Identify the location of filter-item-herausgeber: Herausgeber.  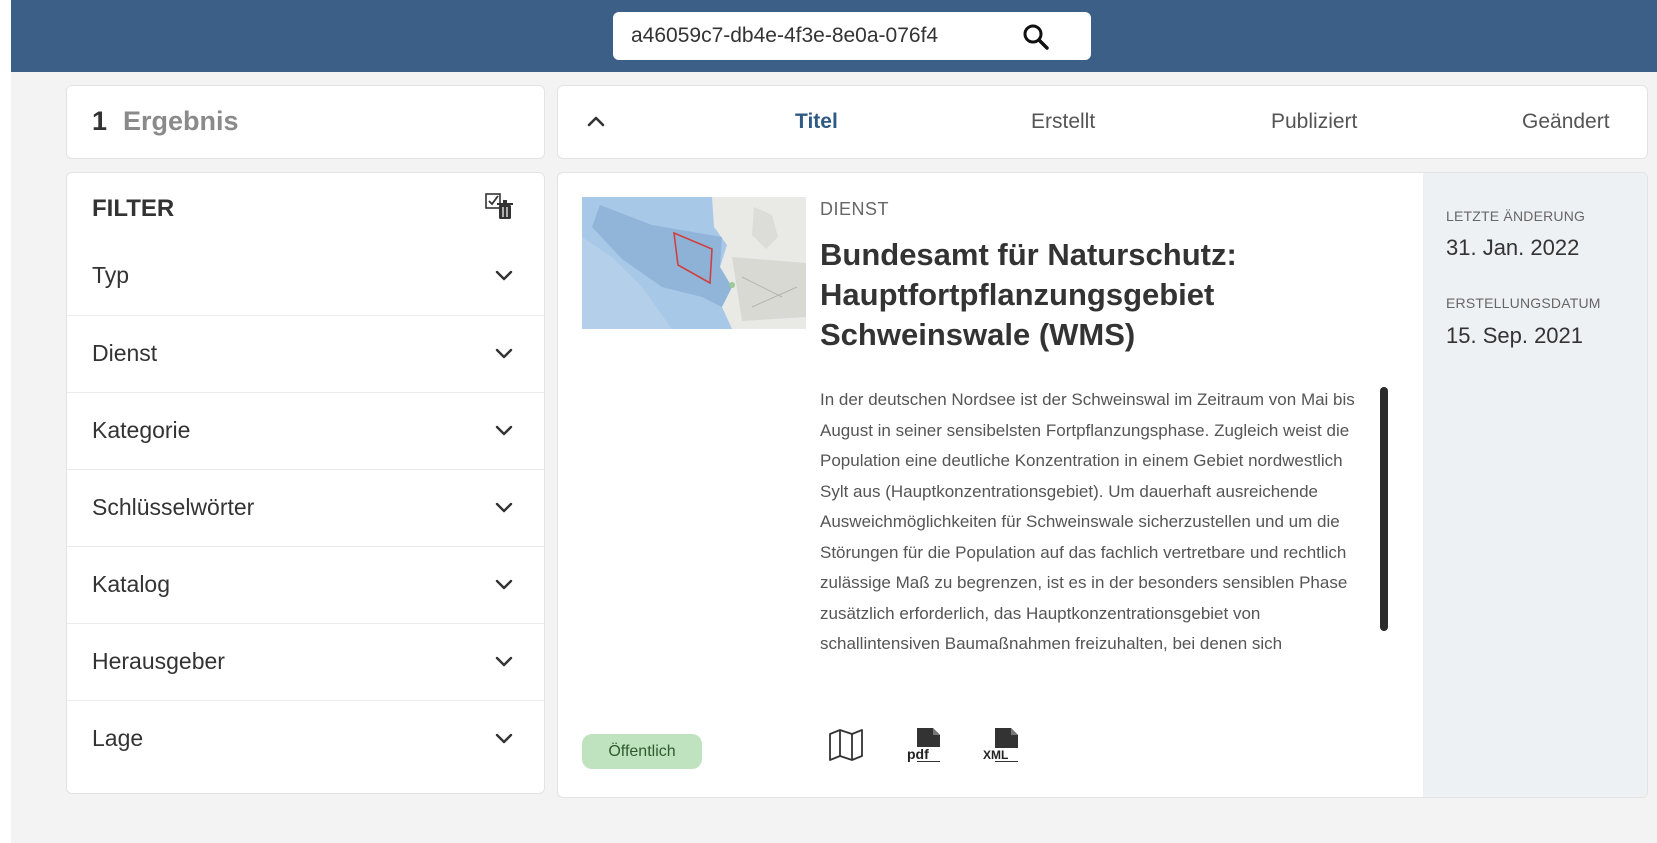
(305, 661).